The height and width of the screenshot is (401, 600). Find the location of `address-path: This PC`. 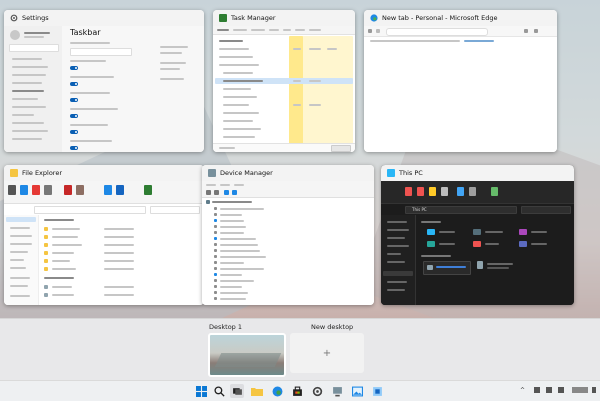

address-path: This PC is located at coordinates (419, 209).